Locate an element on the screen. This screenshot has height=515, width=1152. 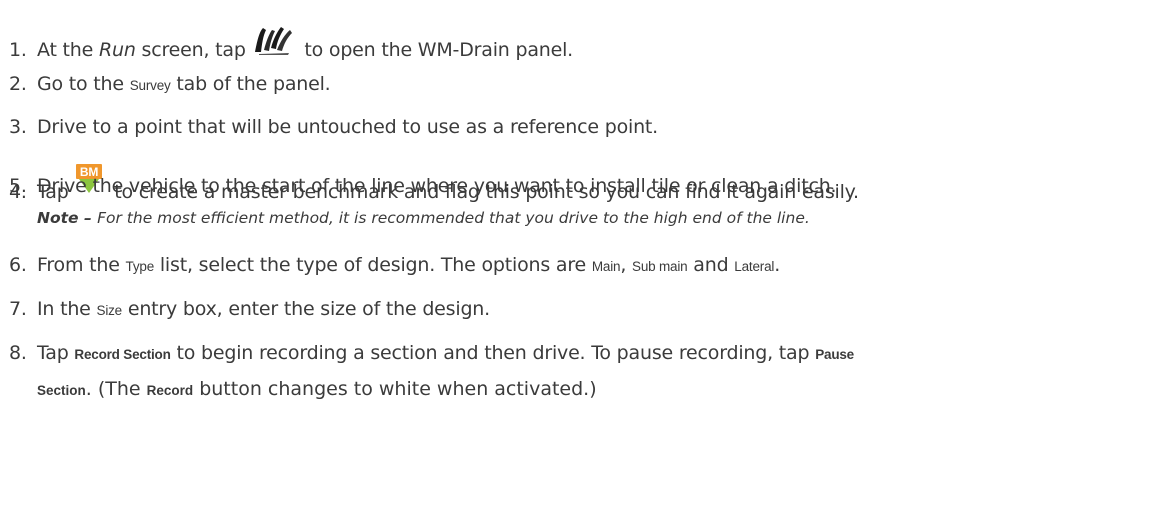
option-sub-main: Sub main is located at coordinates (660, 266).